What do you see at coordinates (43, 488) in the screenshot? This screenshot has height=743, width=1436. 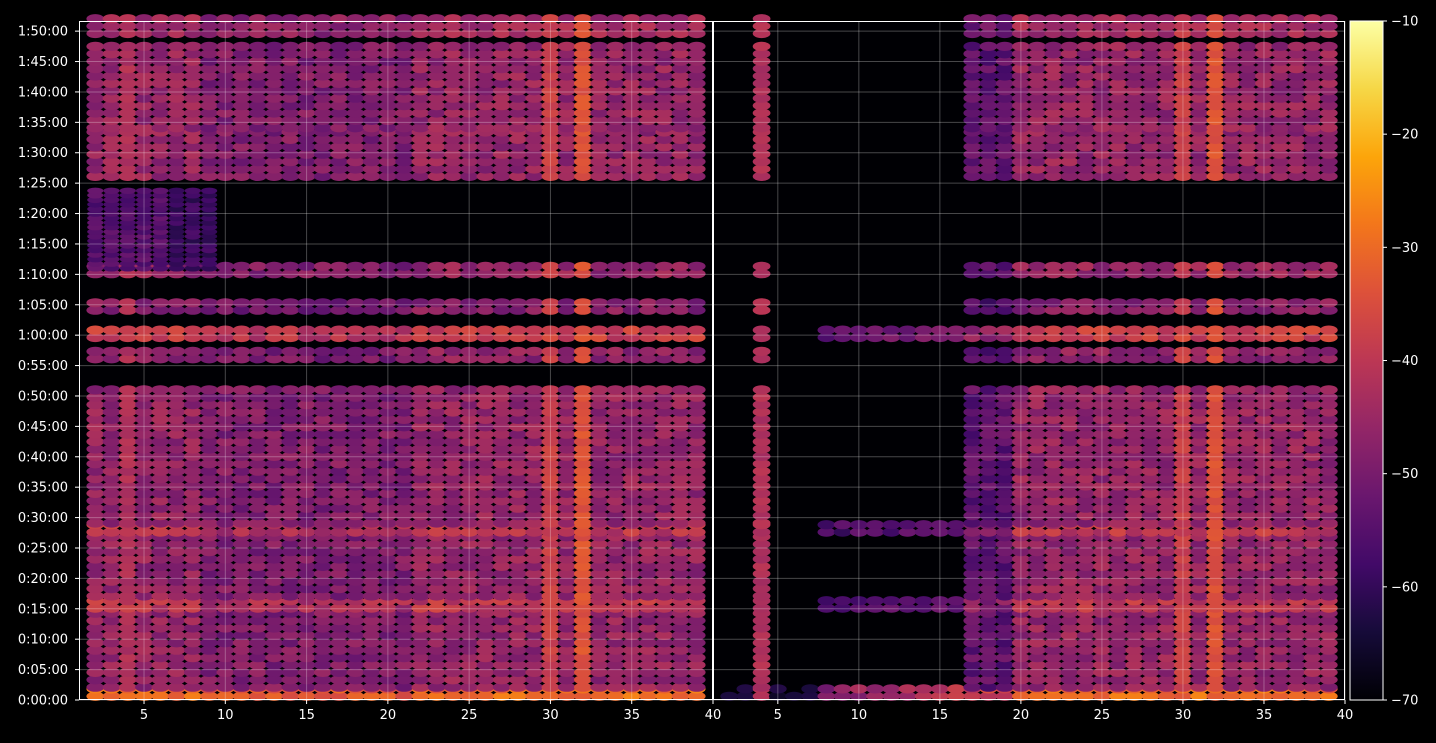 I see `y-tick-label: 0:35:00` at bounding box center [43, 488].